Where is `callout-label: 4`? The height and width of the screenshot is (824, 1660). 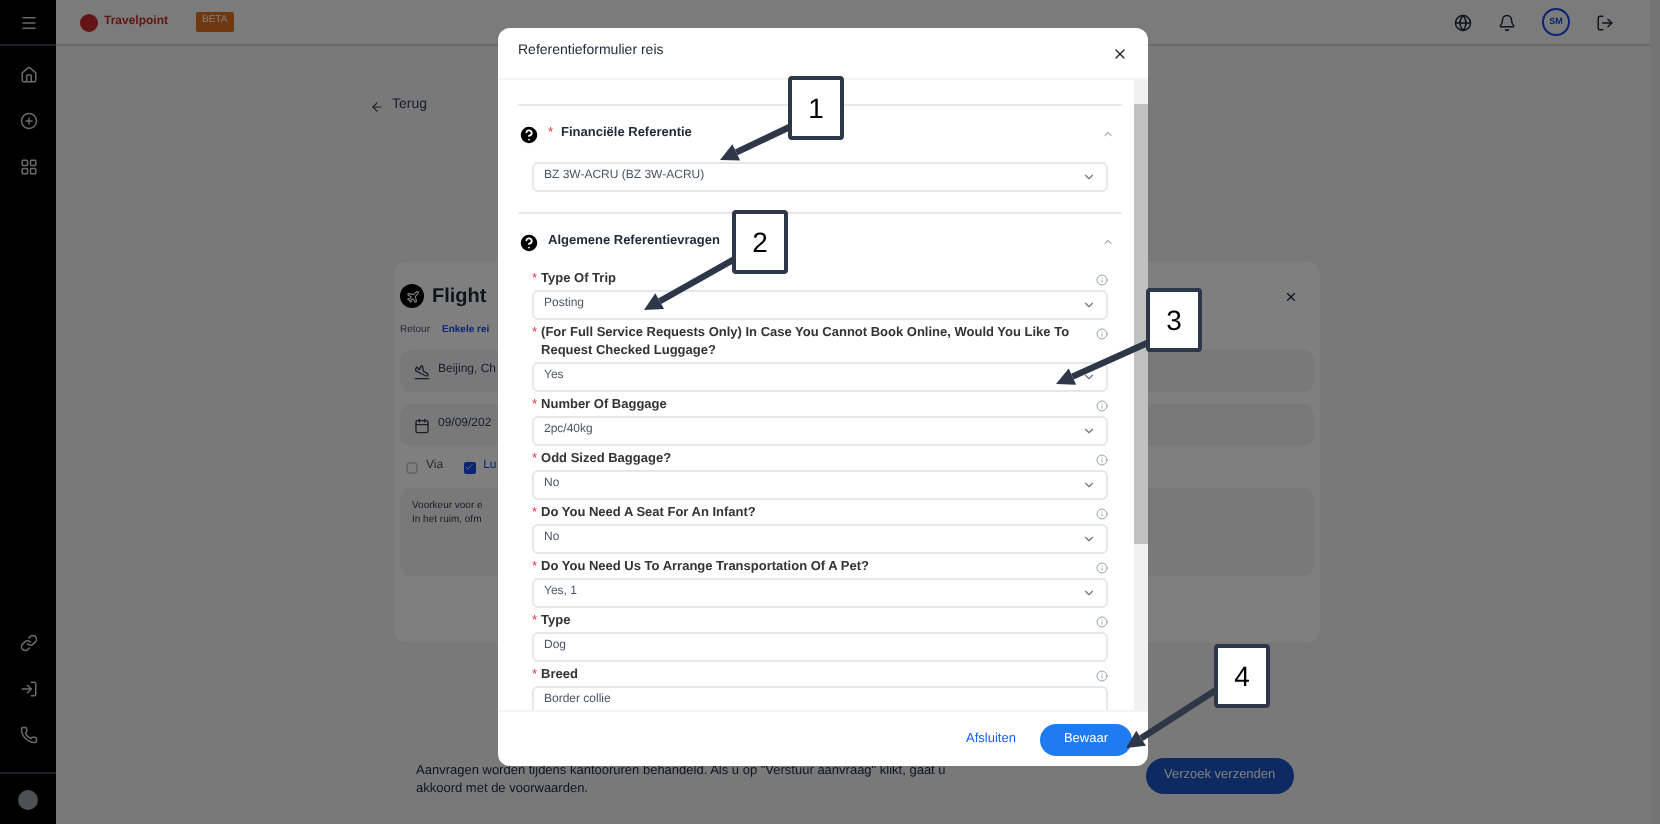
callout-label: 4 is located at coordinates (1242, 676).